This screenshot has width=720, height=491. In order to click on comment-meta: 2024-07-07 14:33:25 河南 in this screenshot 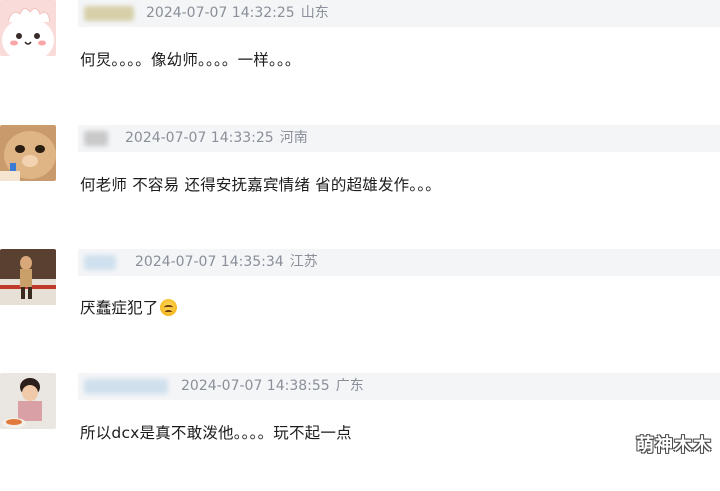, I will do `click(219, 138)`.